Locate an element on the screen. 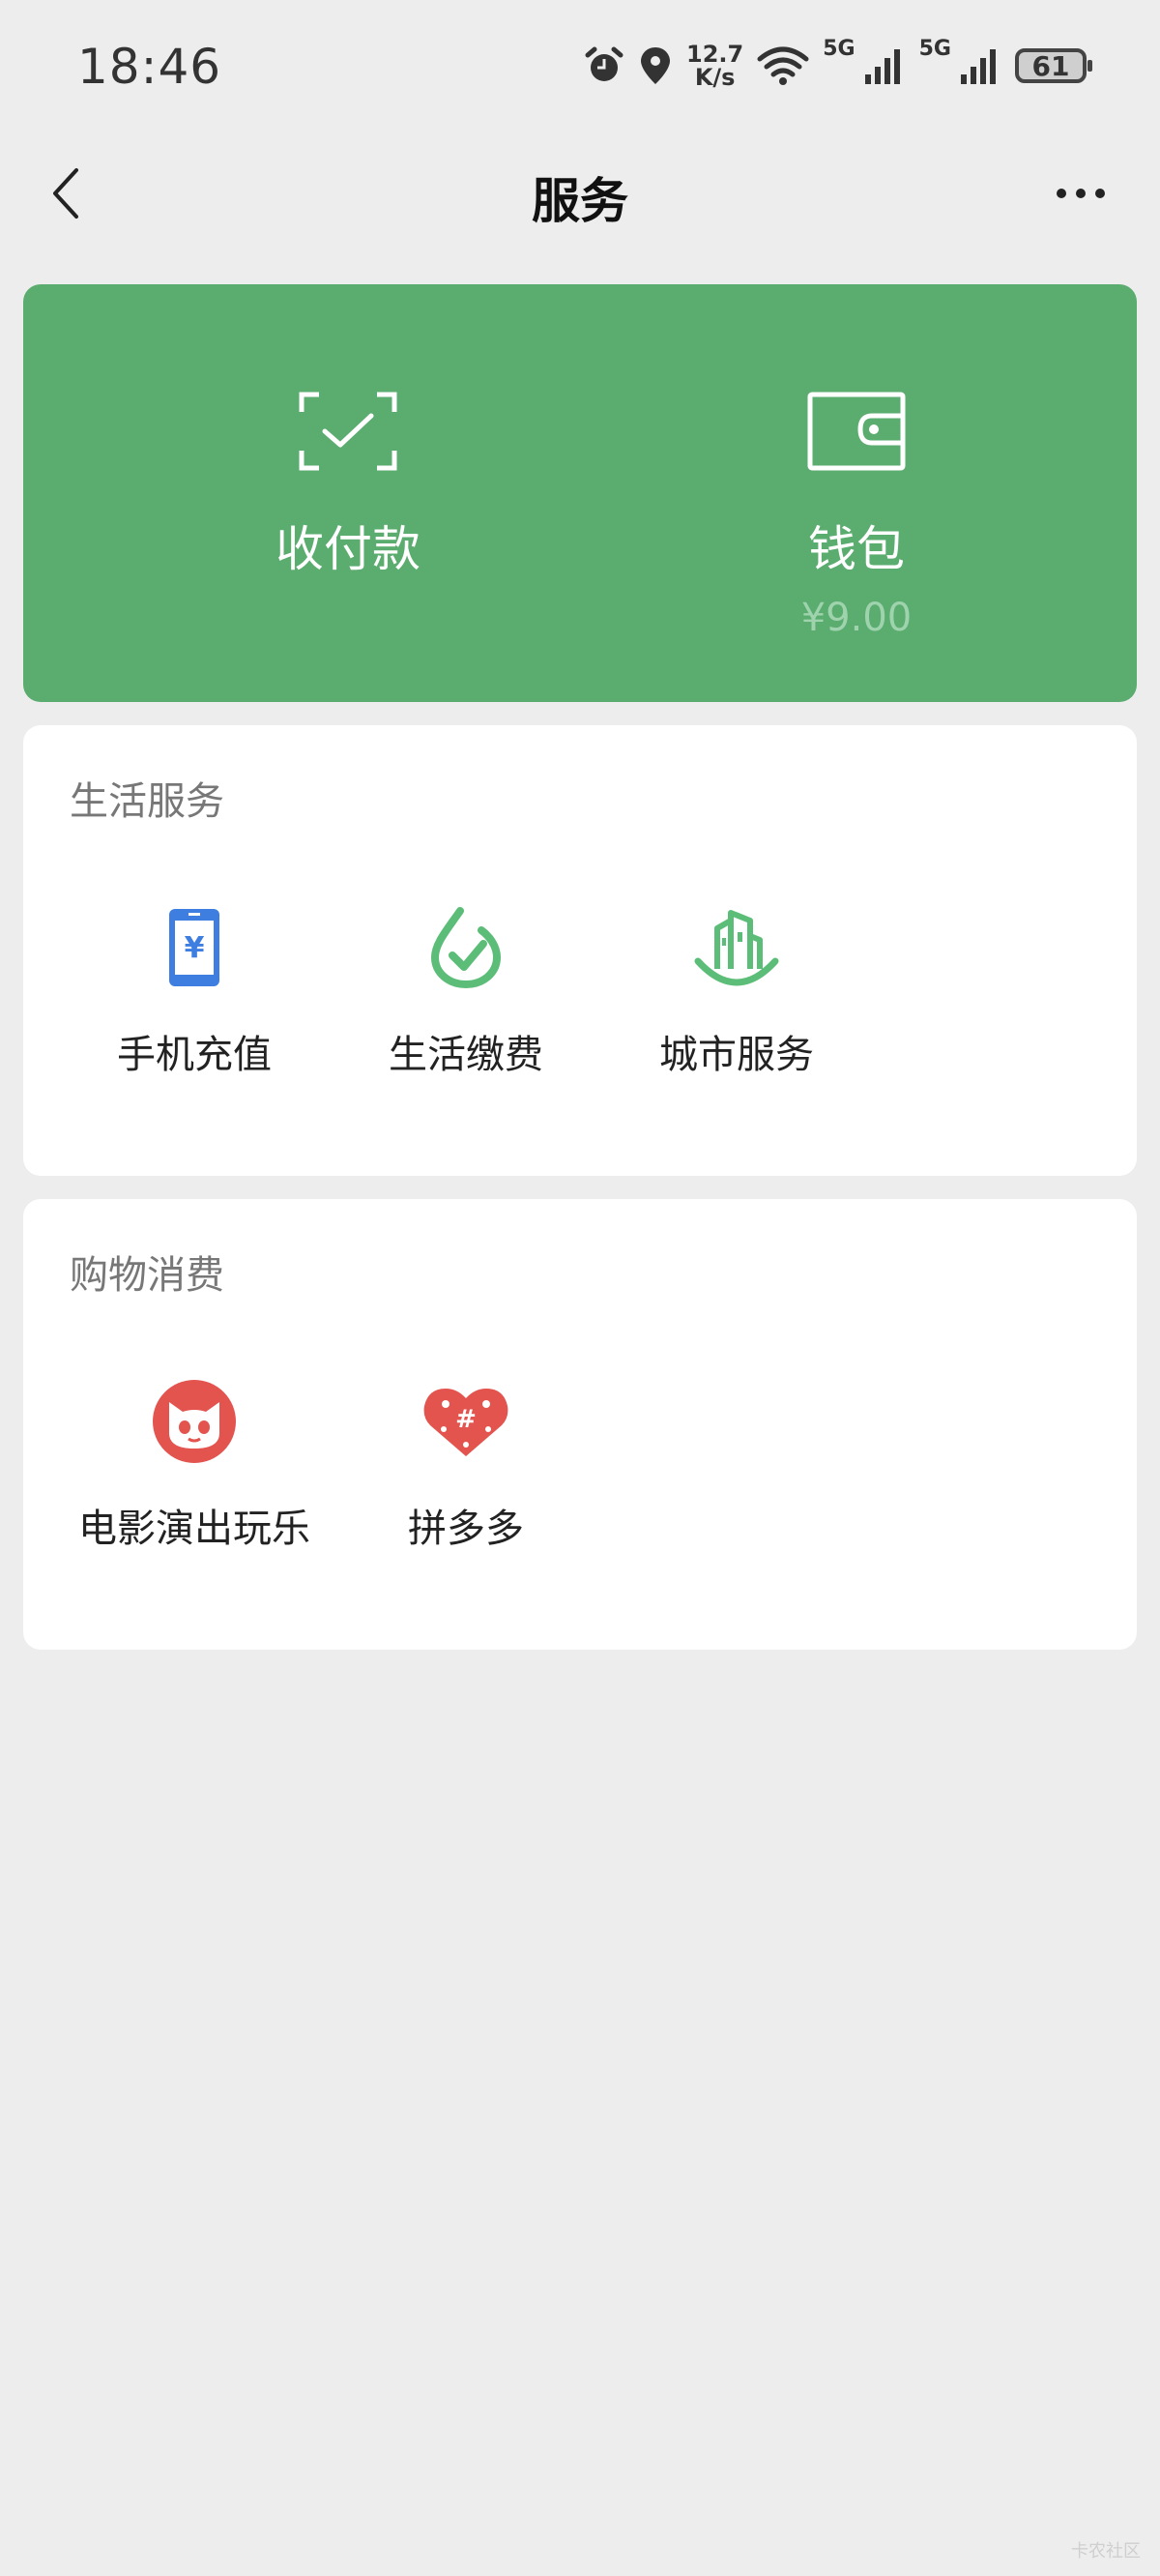 This screenshot has height=2576, width=1160. city-service-label: 城市服务 is located at coordinates (737, 1055).